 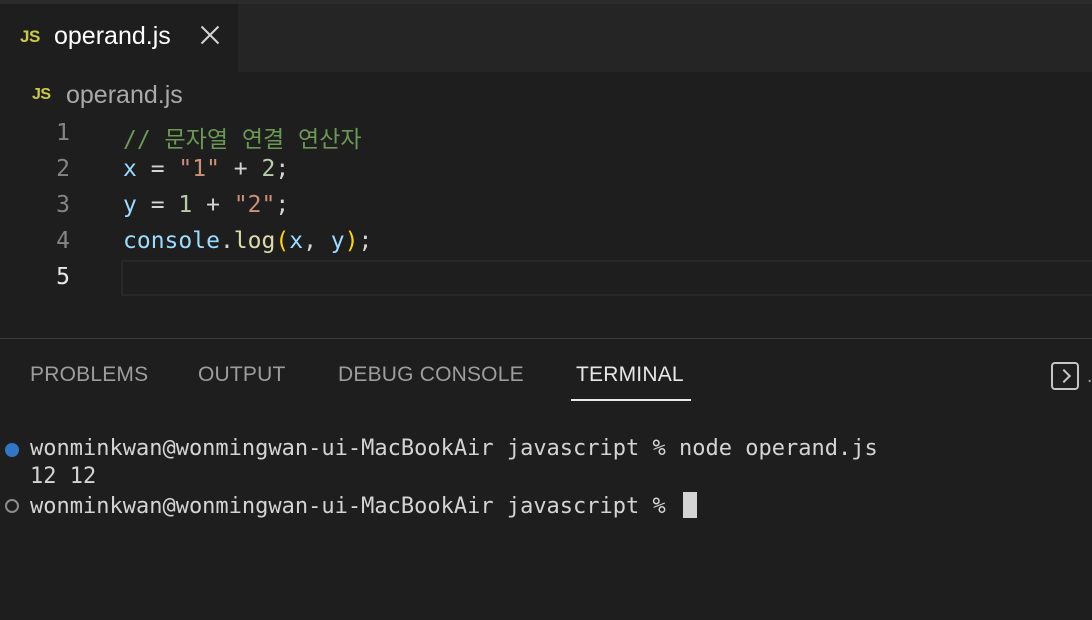 I want to click on code-line-current: 5, so click(x=546, y=278).